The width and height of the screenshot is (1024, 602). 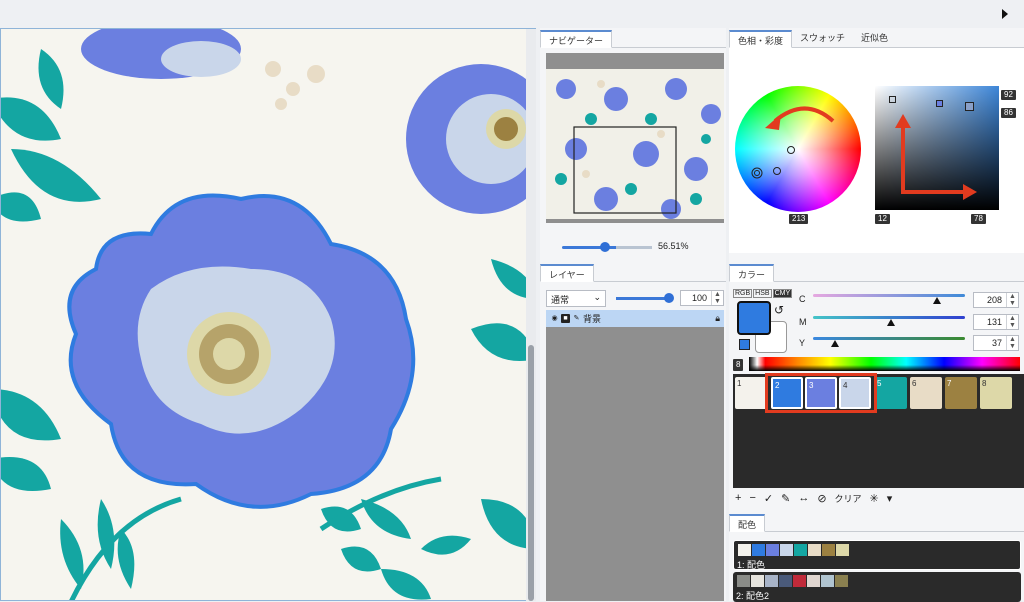 I want to click on swatch-1: 1, so click(x=751, y=393).